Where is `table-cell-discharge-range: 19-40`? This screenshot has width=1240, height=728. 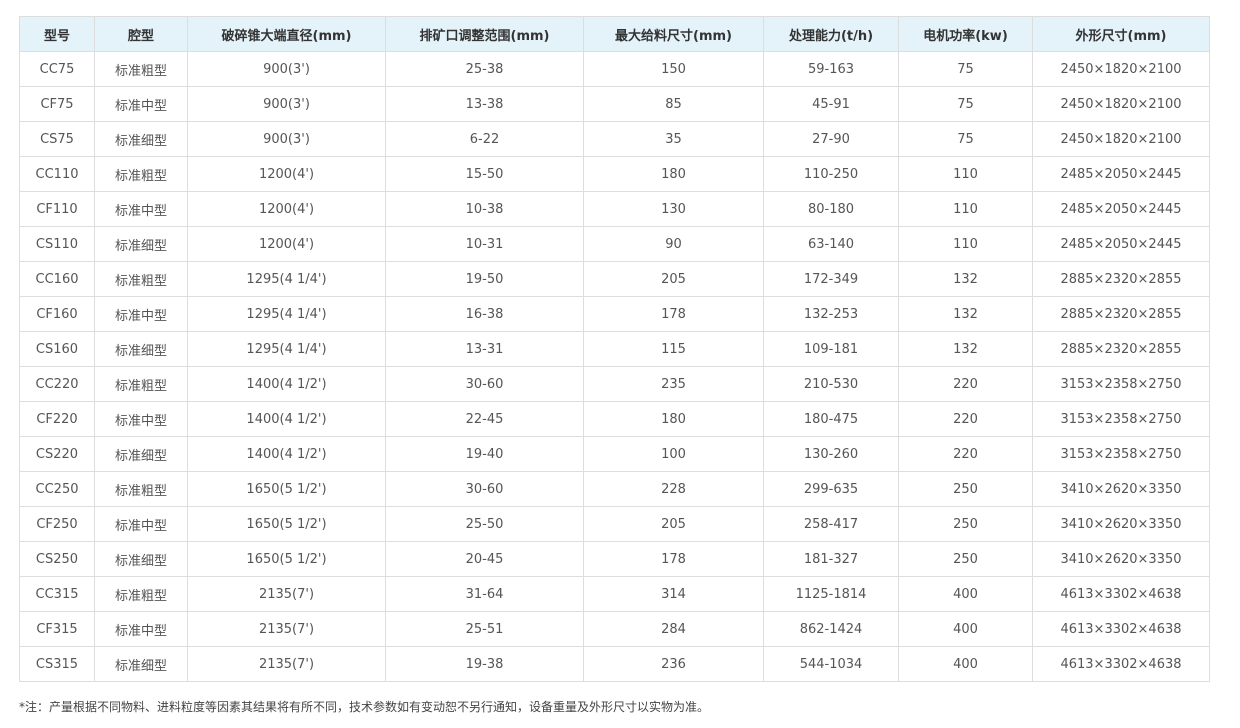
table-cell-discharge-range: 19-40 is located at coordinates (484, 454).